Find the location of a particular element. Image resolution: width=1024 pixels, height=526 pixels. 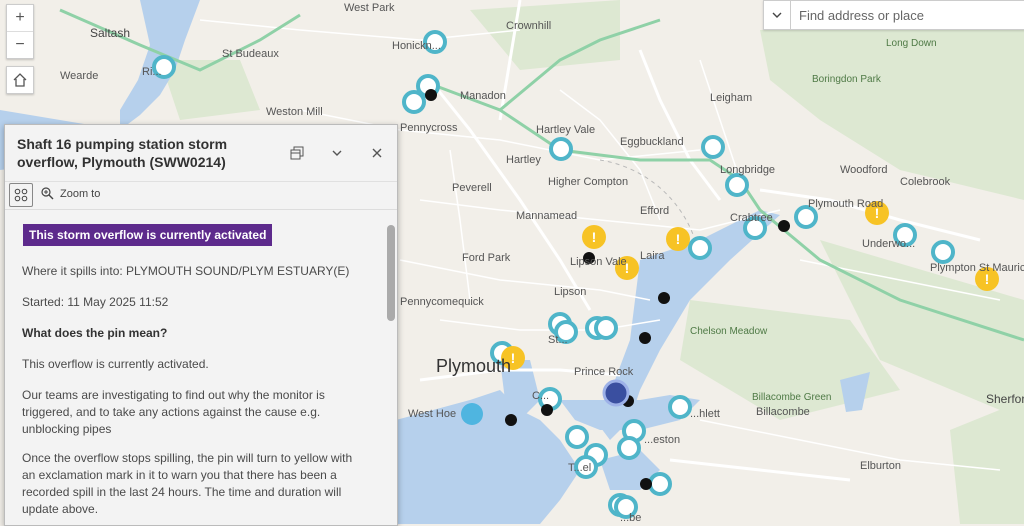

place-label-st-budeaux: St Budeaux is located at coordinates (250, 54).